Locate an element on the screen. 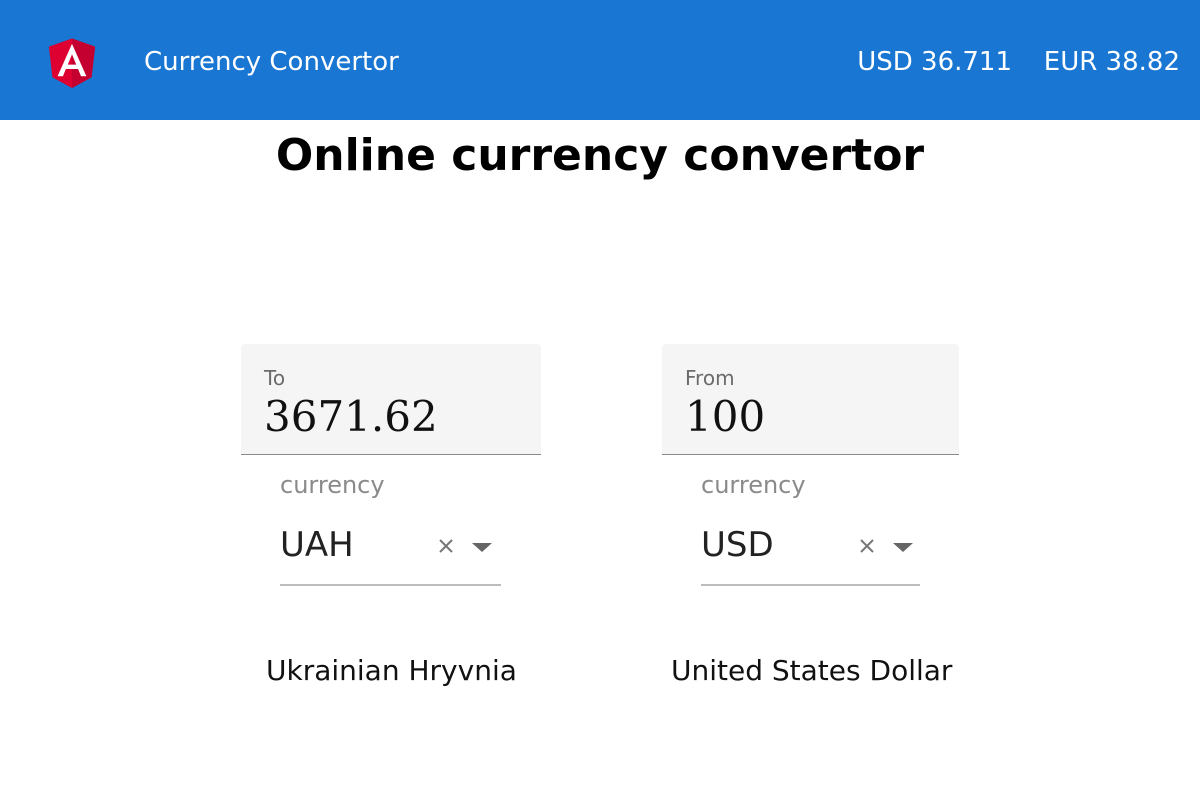 The image size is (1200, 800). converter-from: From currency USD United States Dollar is located at coordinates (810, 515).